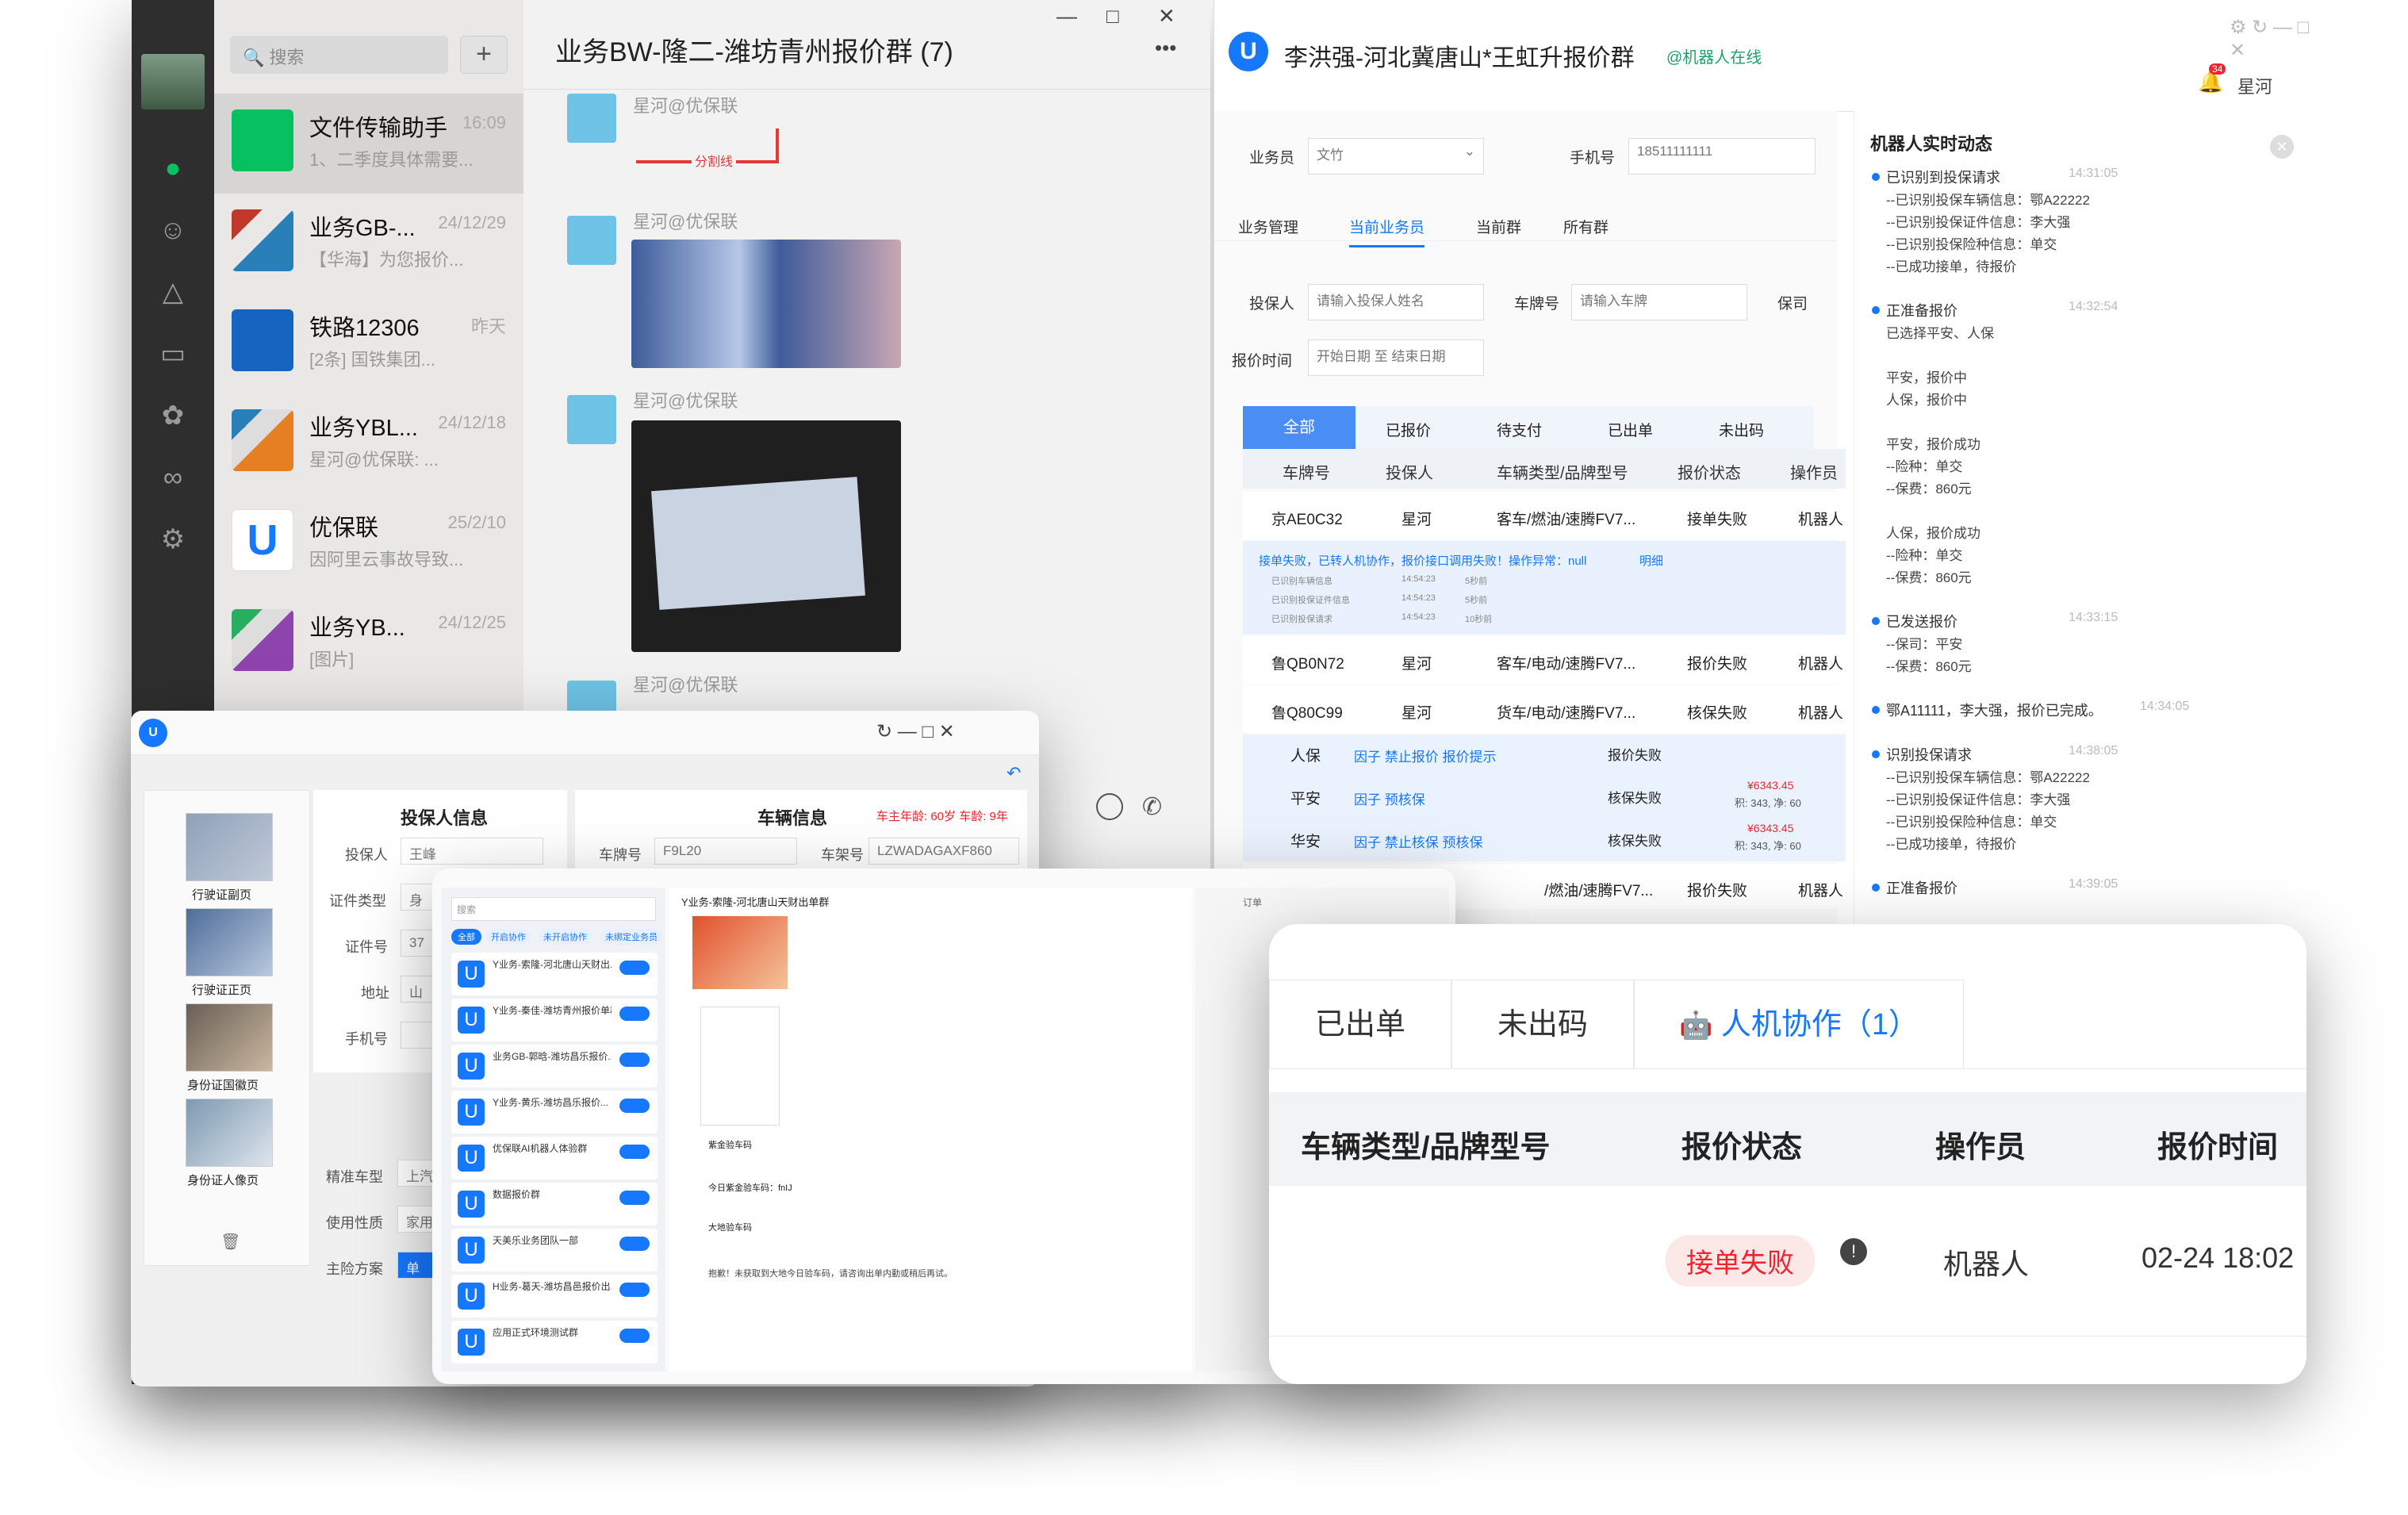  Describe the element at coordinates (1389, 798) in the screenshot. I see `insurer-links: 因子 预核保` at that location.